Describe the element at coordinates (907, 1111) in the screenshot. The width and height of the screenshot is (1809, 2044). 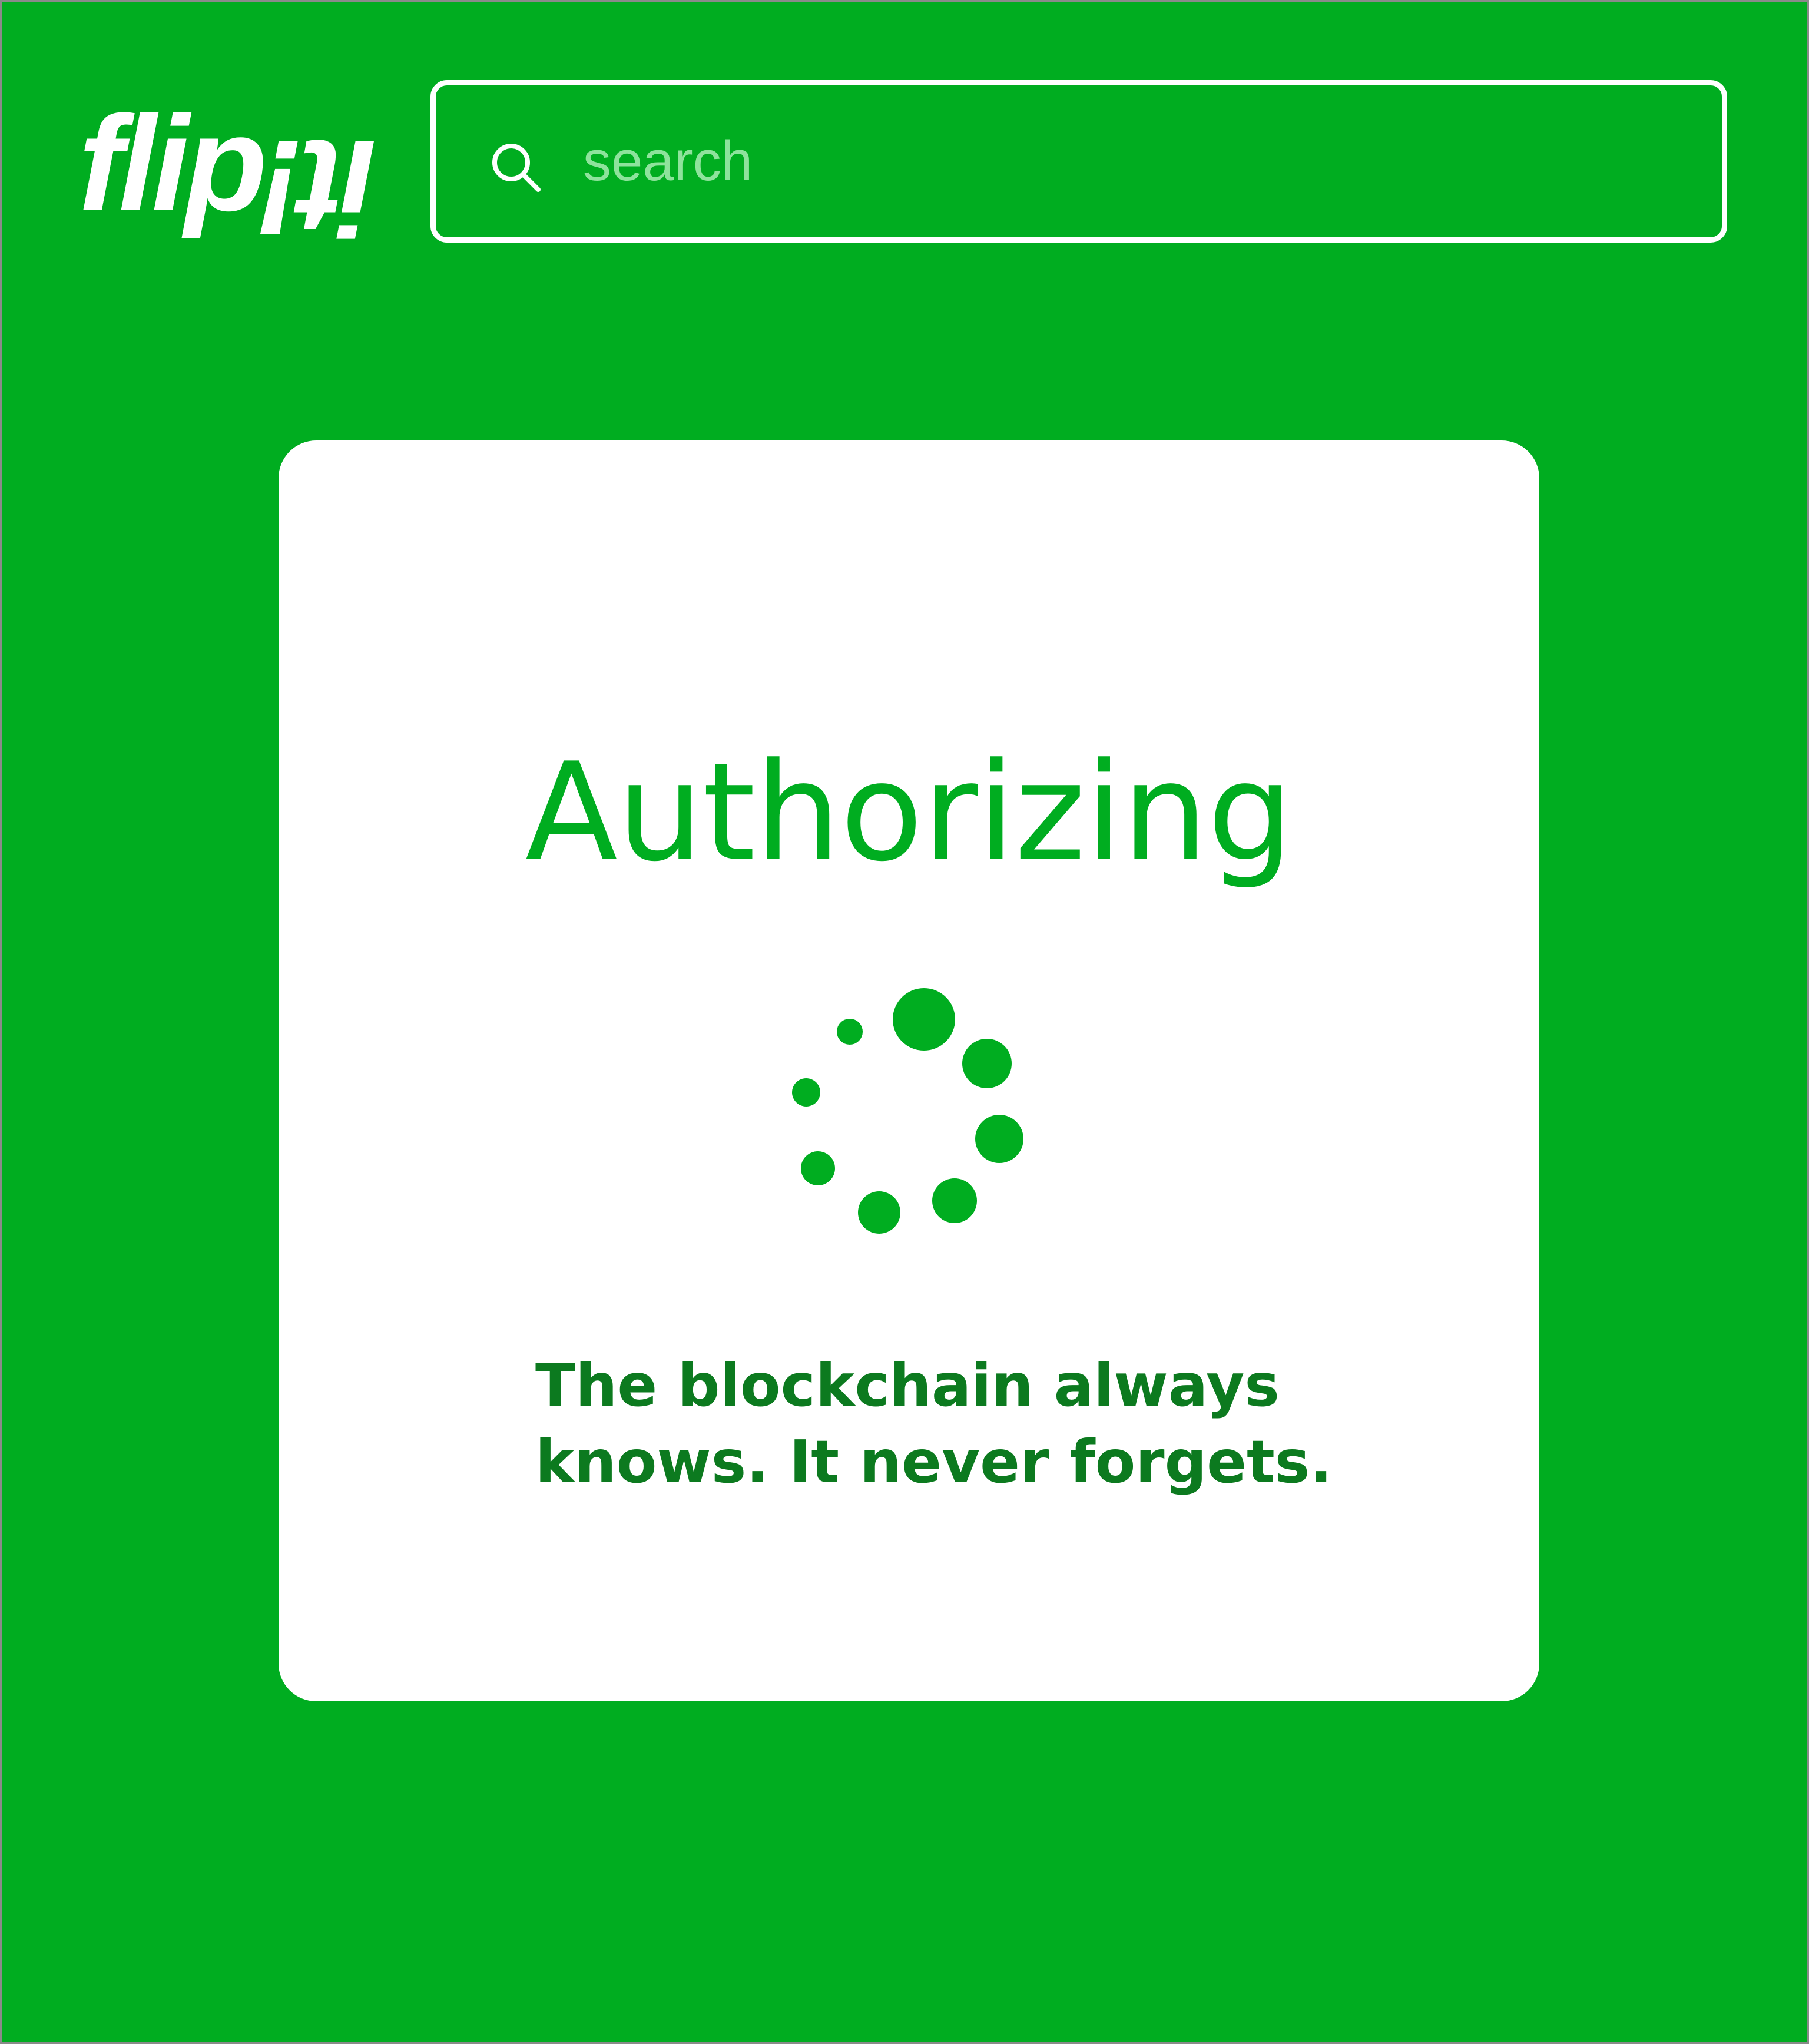
I see `loading-spinner-icon` at that location.